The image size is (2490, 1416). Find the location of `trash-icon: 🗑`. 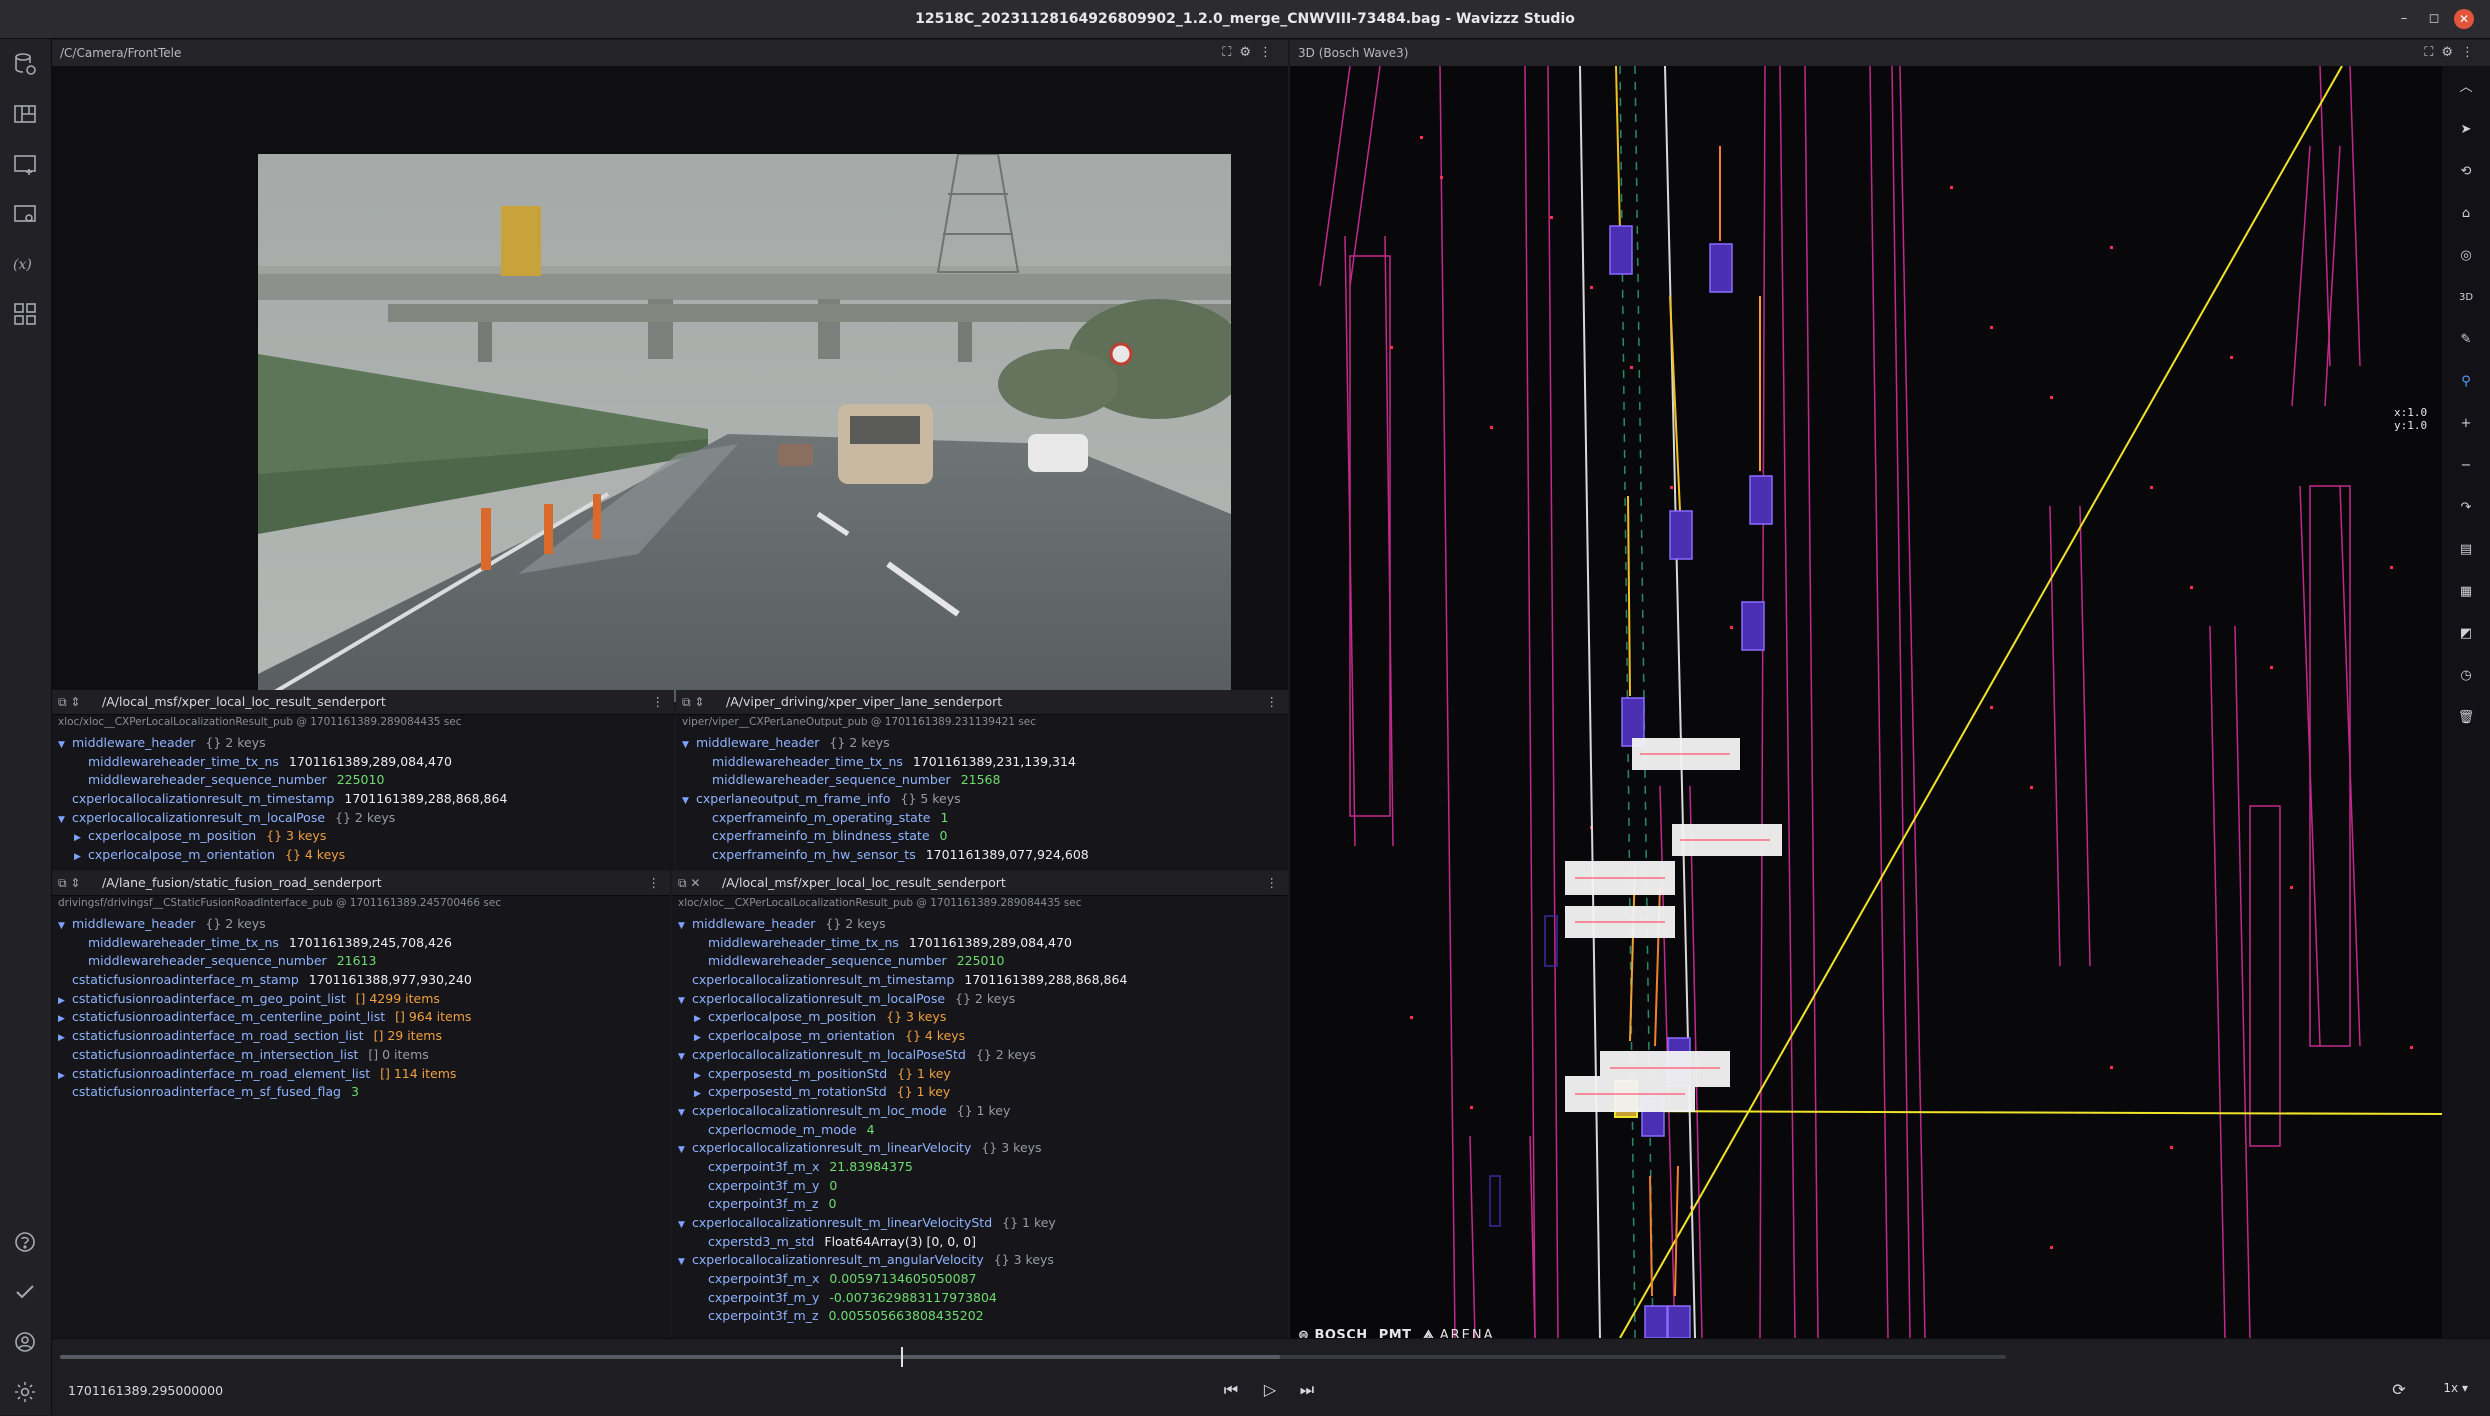

trash-icon: 🗑 is located at coordinates (2466, 718).